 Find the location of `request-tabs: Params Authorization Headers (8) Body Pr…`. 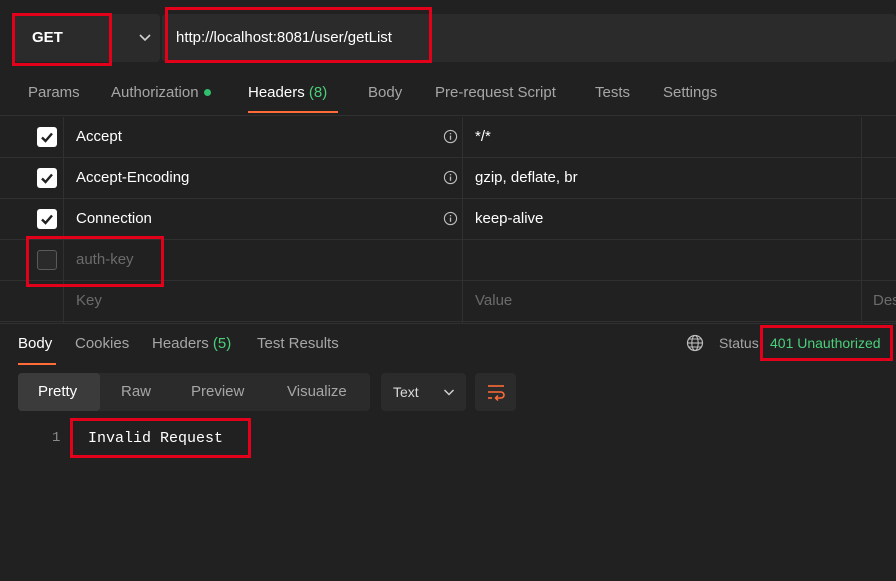

request-tabs: Params Authorization Headers (8) Body Pr… is located at coordinates (448, 94).